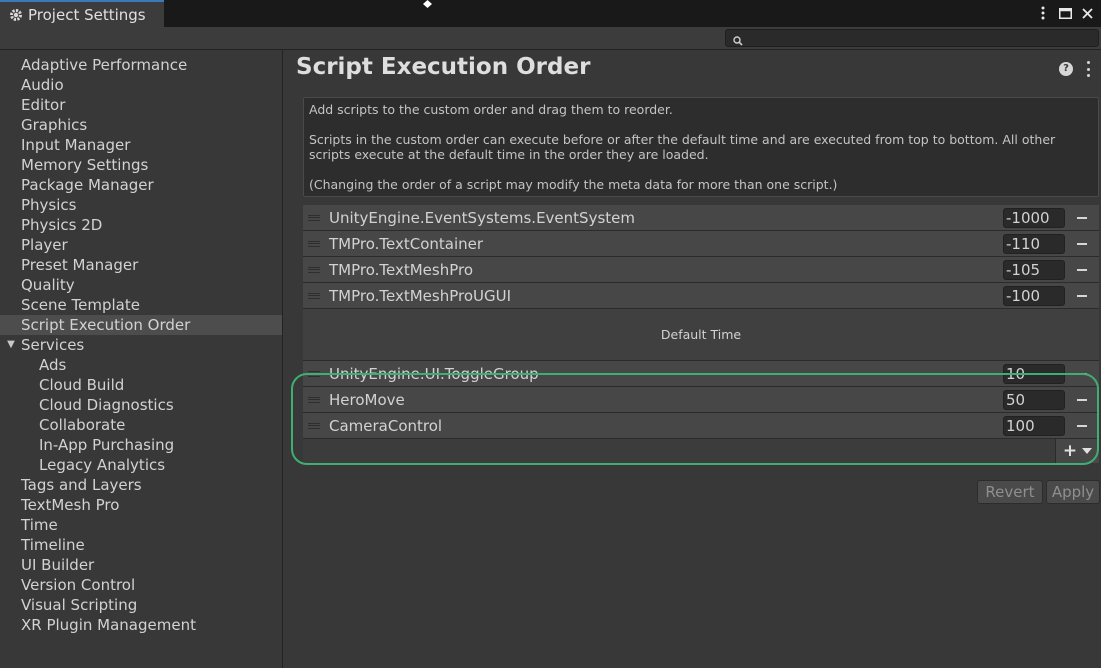  I want to click on page-title: Script Execution Order, so click(443, 67).